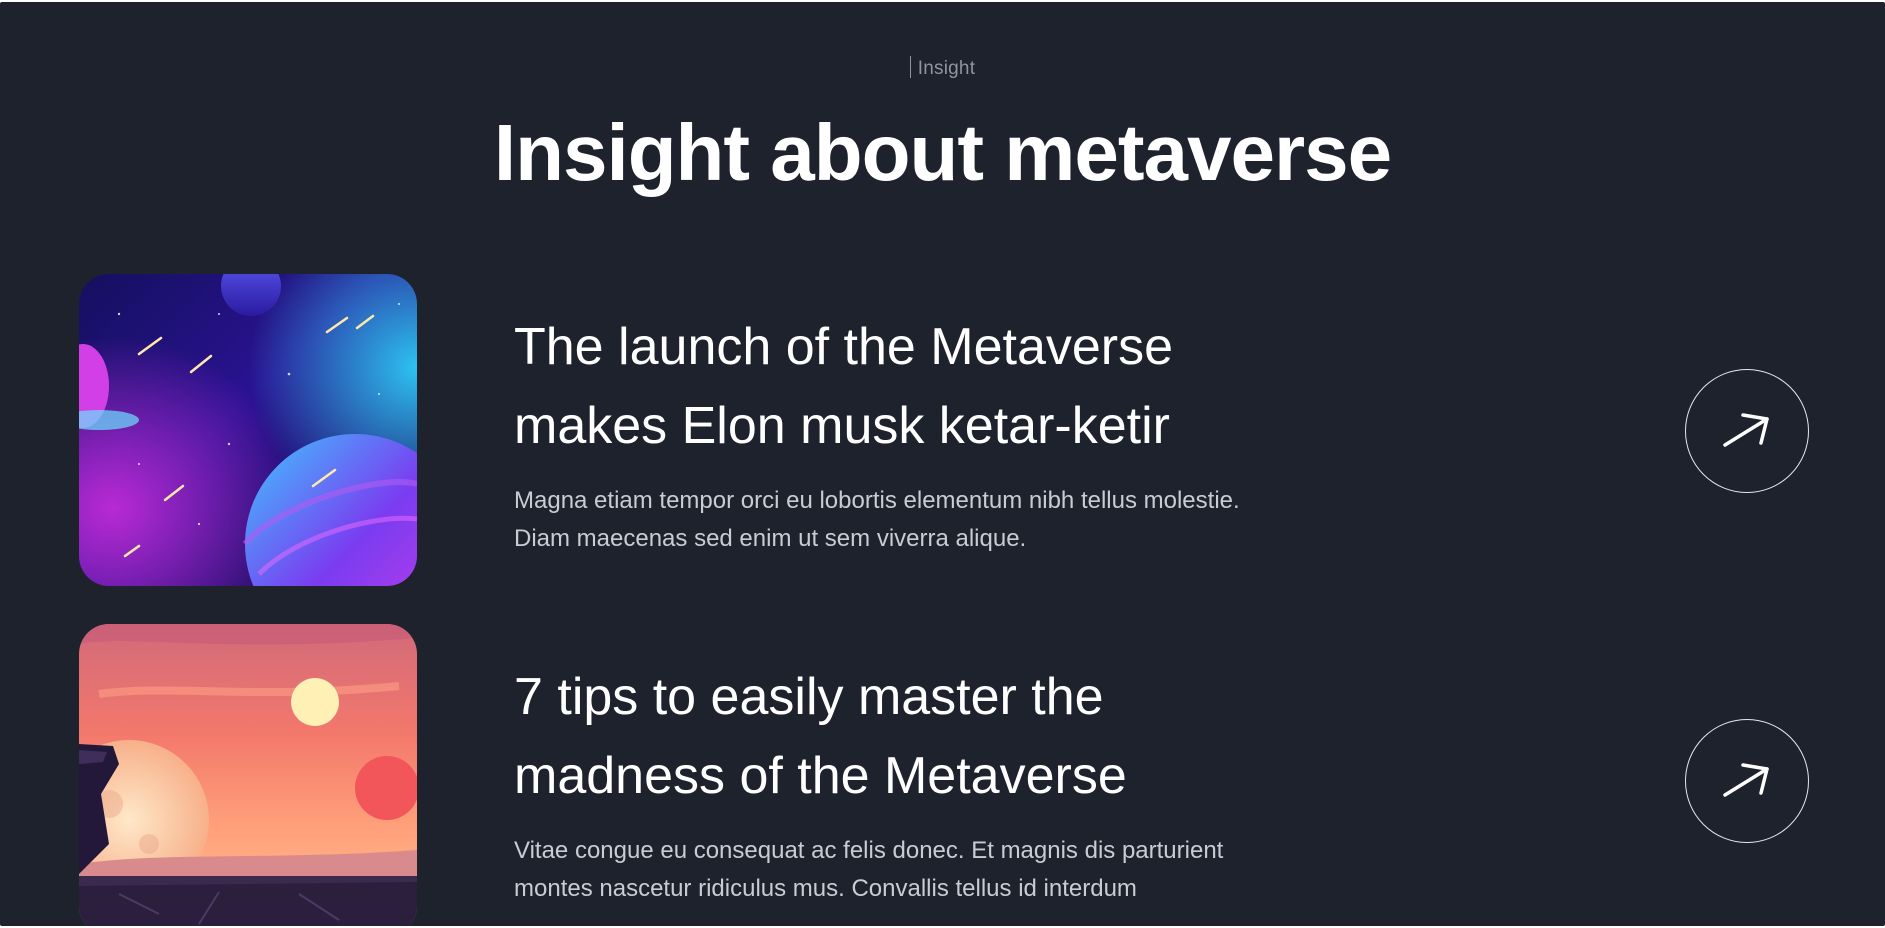  I want to click on article-title-line-2: makes Elon musk ketar-ketir, so click(842, 426).